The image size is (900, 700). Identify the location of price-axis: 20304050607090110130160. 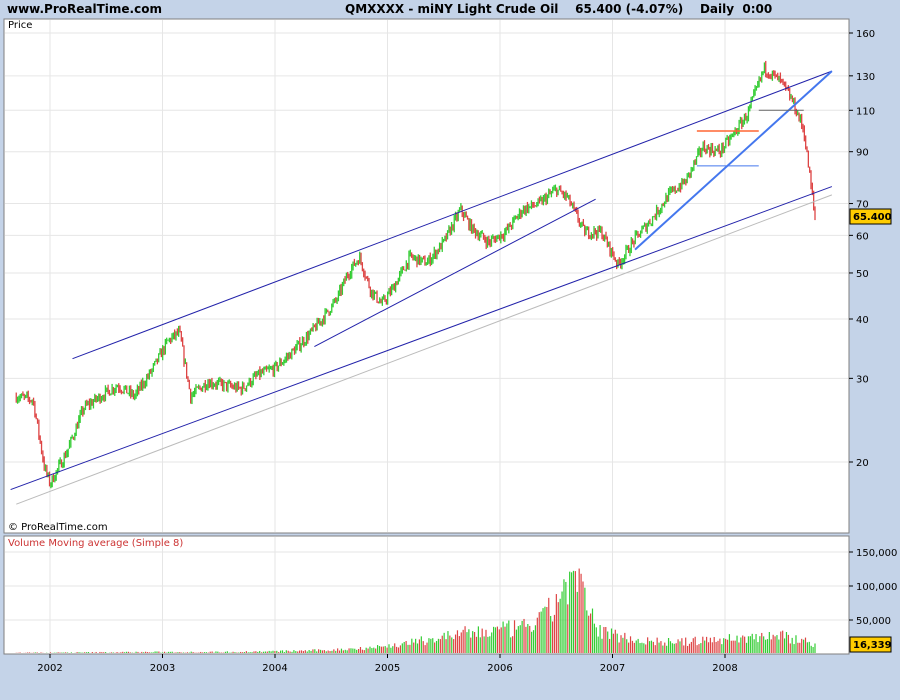
(862, 249).